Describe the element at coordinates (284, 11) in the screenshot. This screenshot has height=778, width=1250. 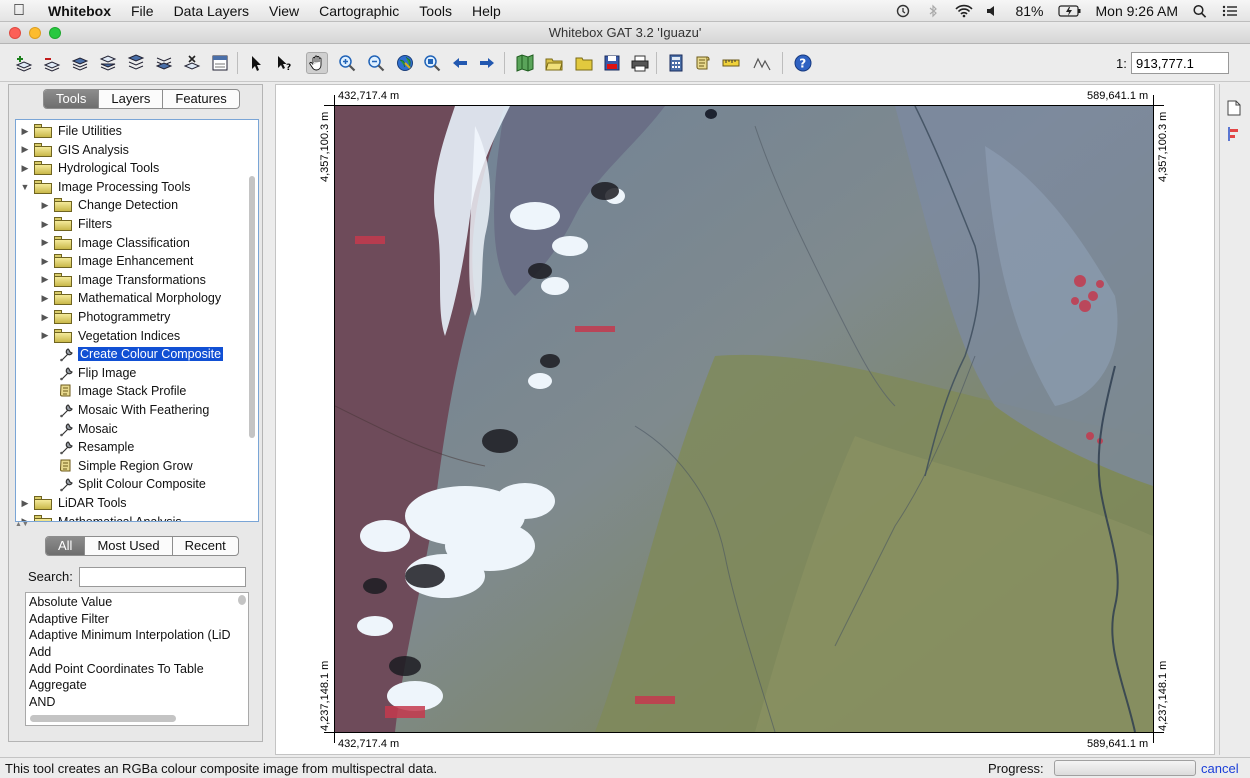
I see `menu-view: View` at that location.